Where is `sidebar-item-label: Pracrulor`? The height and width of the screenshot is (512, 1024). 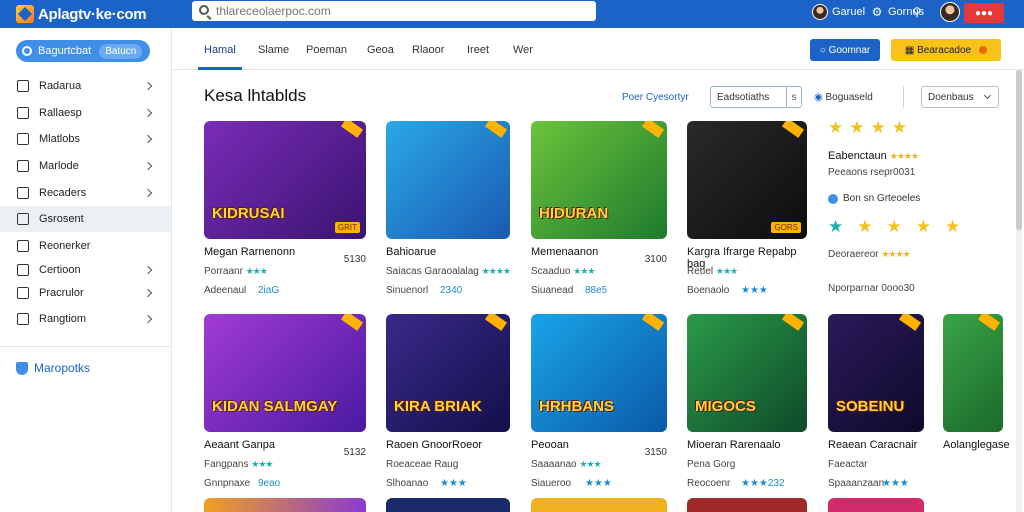 sidebar-item-label: Pracrulor is located at coordinates (61, 293).